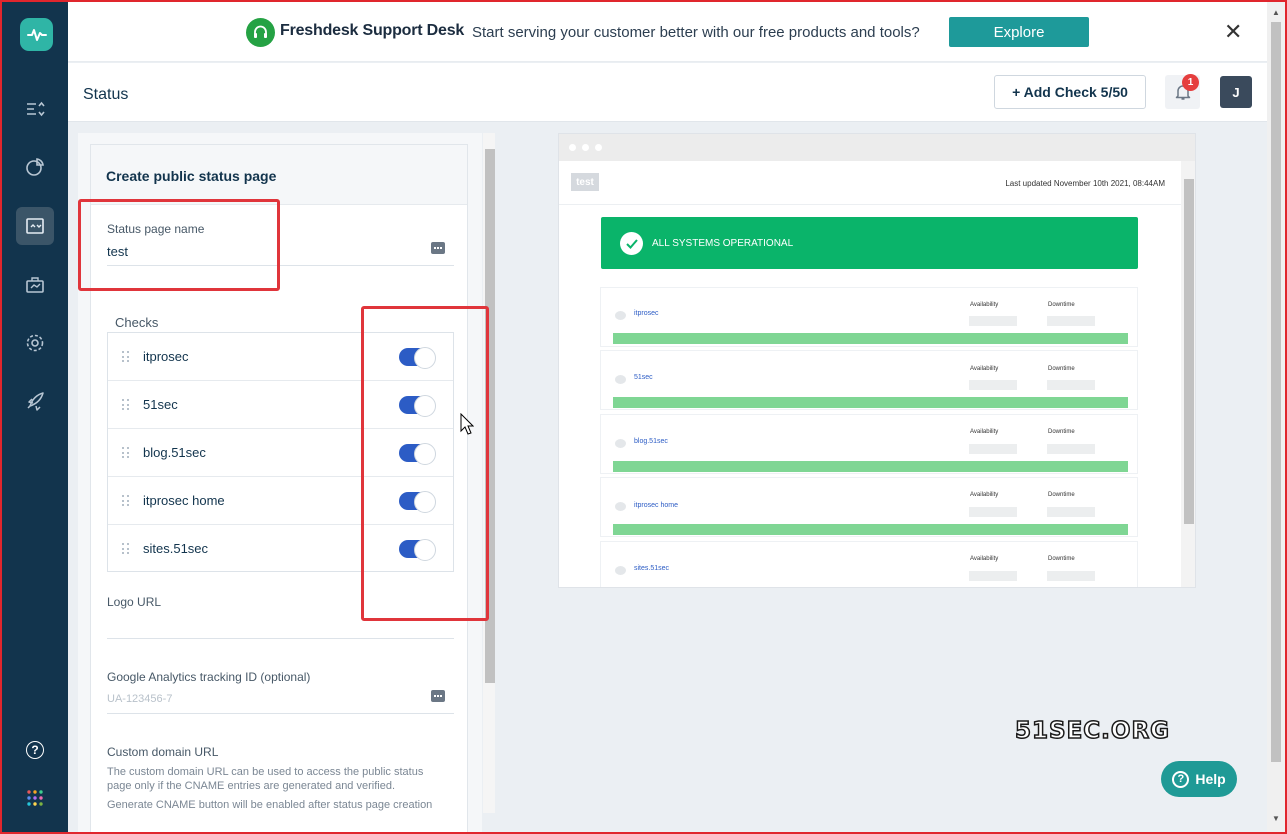 This screenshot has width=1287, height=834. What do you see at coordinates (585, 182) in the screenshot?
I see `preview-logo: test` at bounding box center [585, 182].